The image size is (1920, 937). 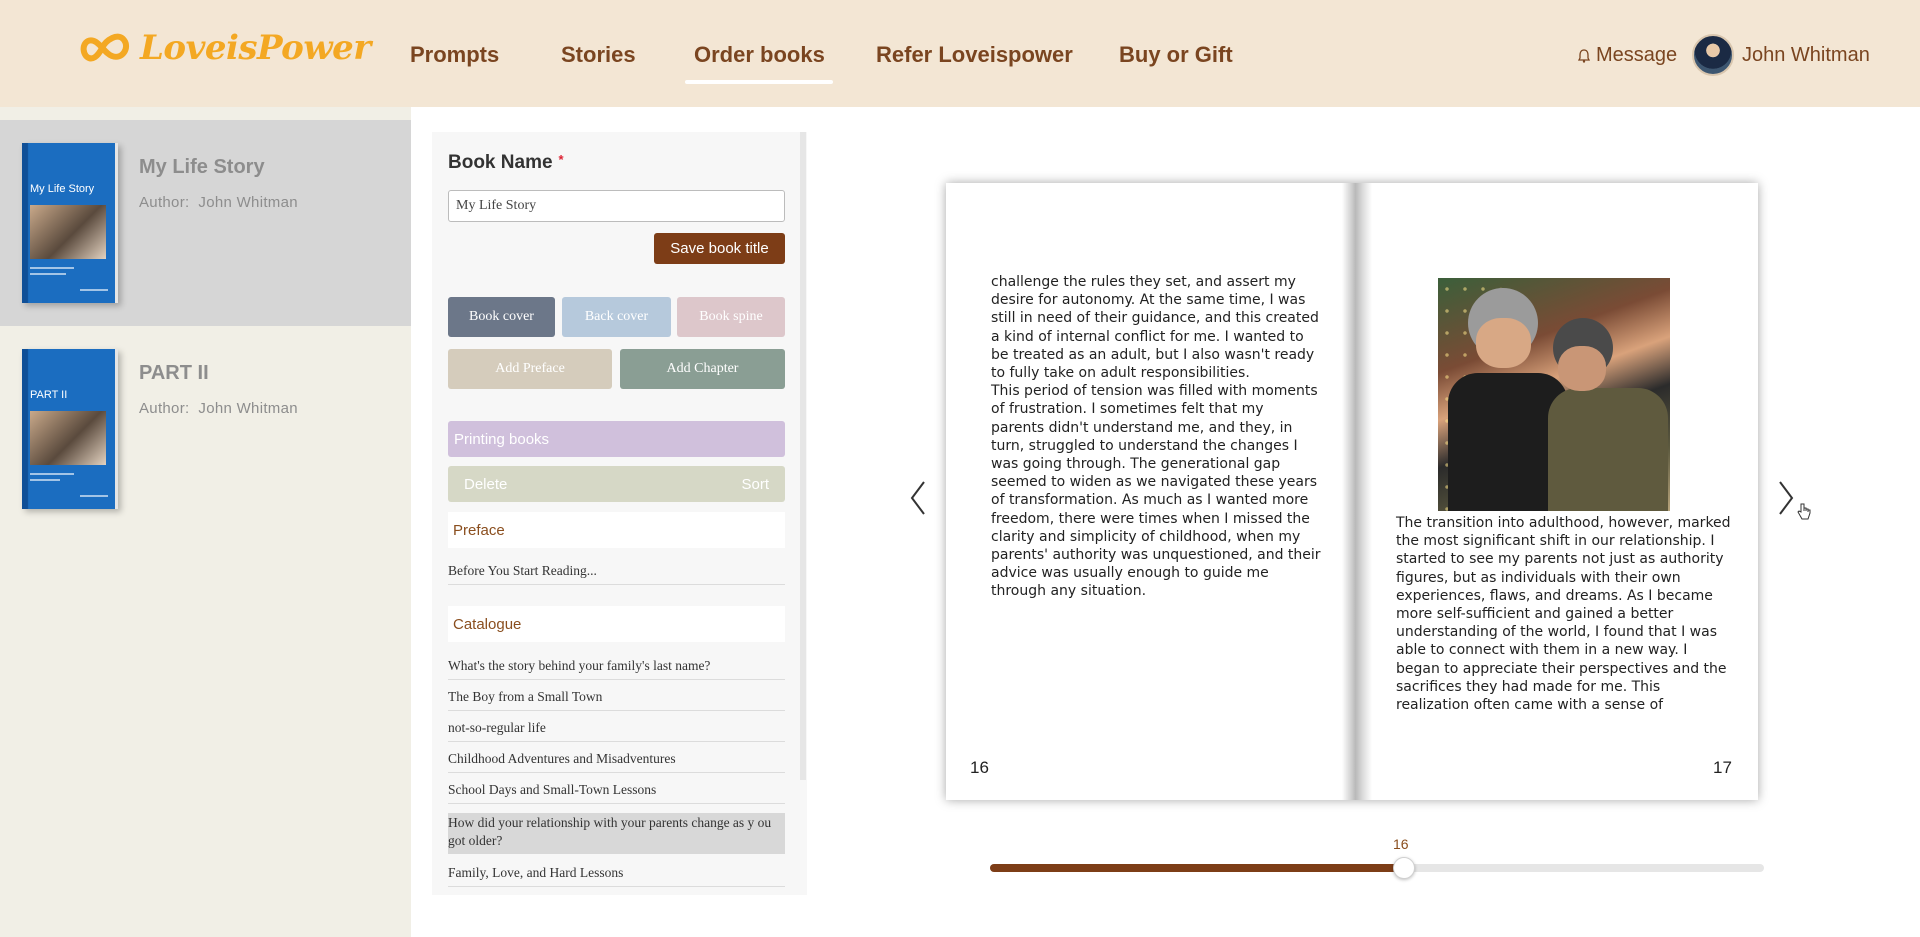 I want to click on catalogue-item: not-so-regular life, so click(x=616, y=730).